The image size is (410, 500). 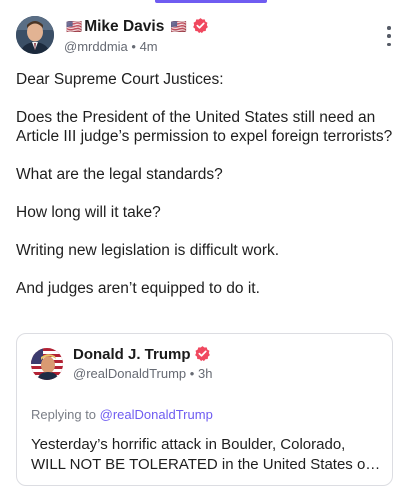 I want to click on post-paragraph: Dear Supreme Court Justices:, so click(x=120, y=79).